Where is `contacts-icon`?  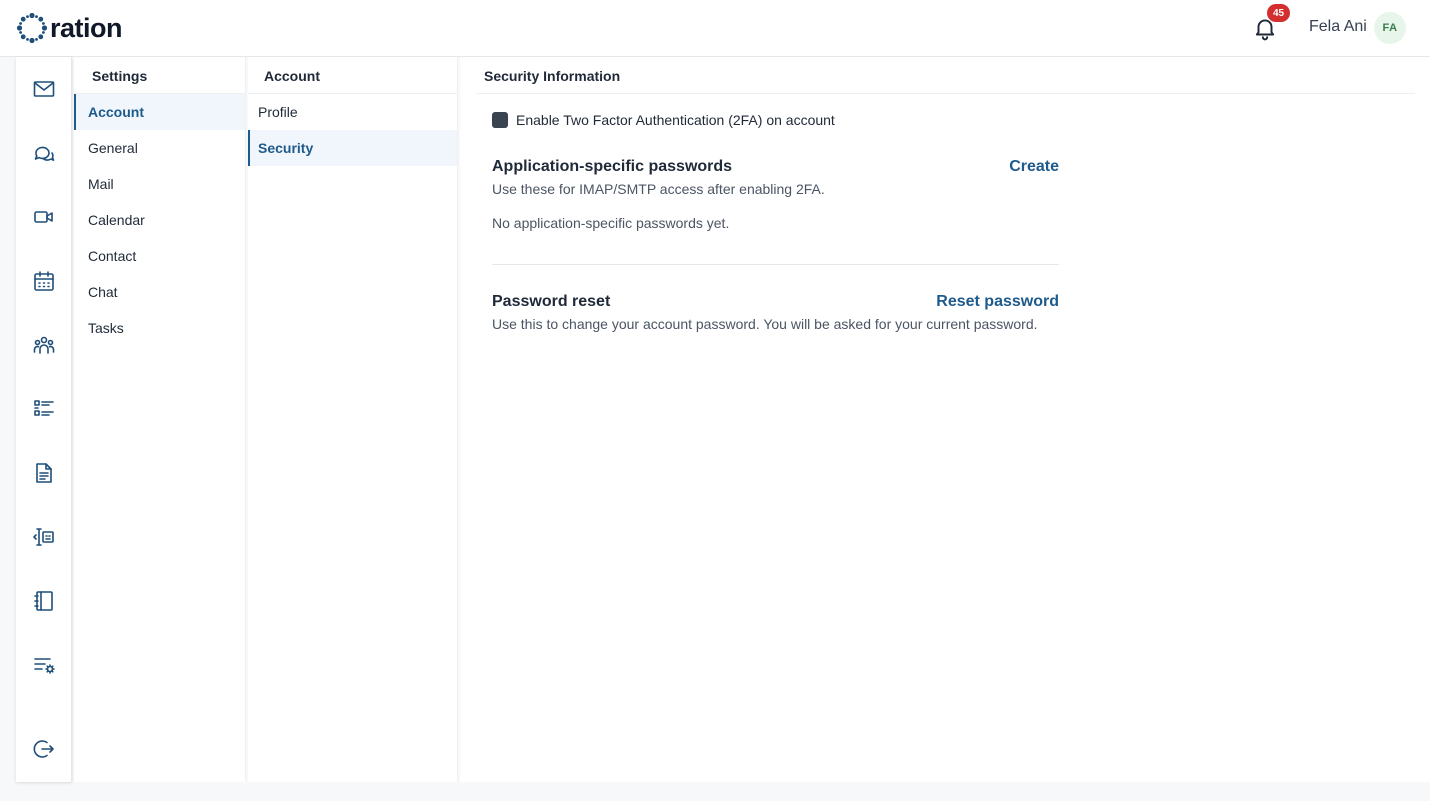 contacts-icon is located at coordinates (44, 345).